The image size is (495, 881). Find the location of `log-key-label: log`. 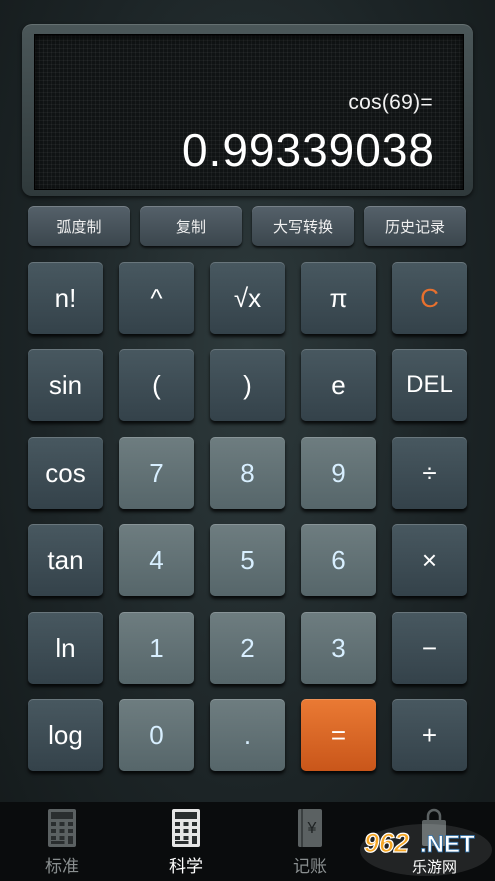

log-key-label: log is located at coordinates (65, 734).